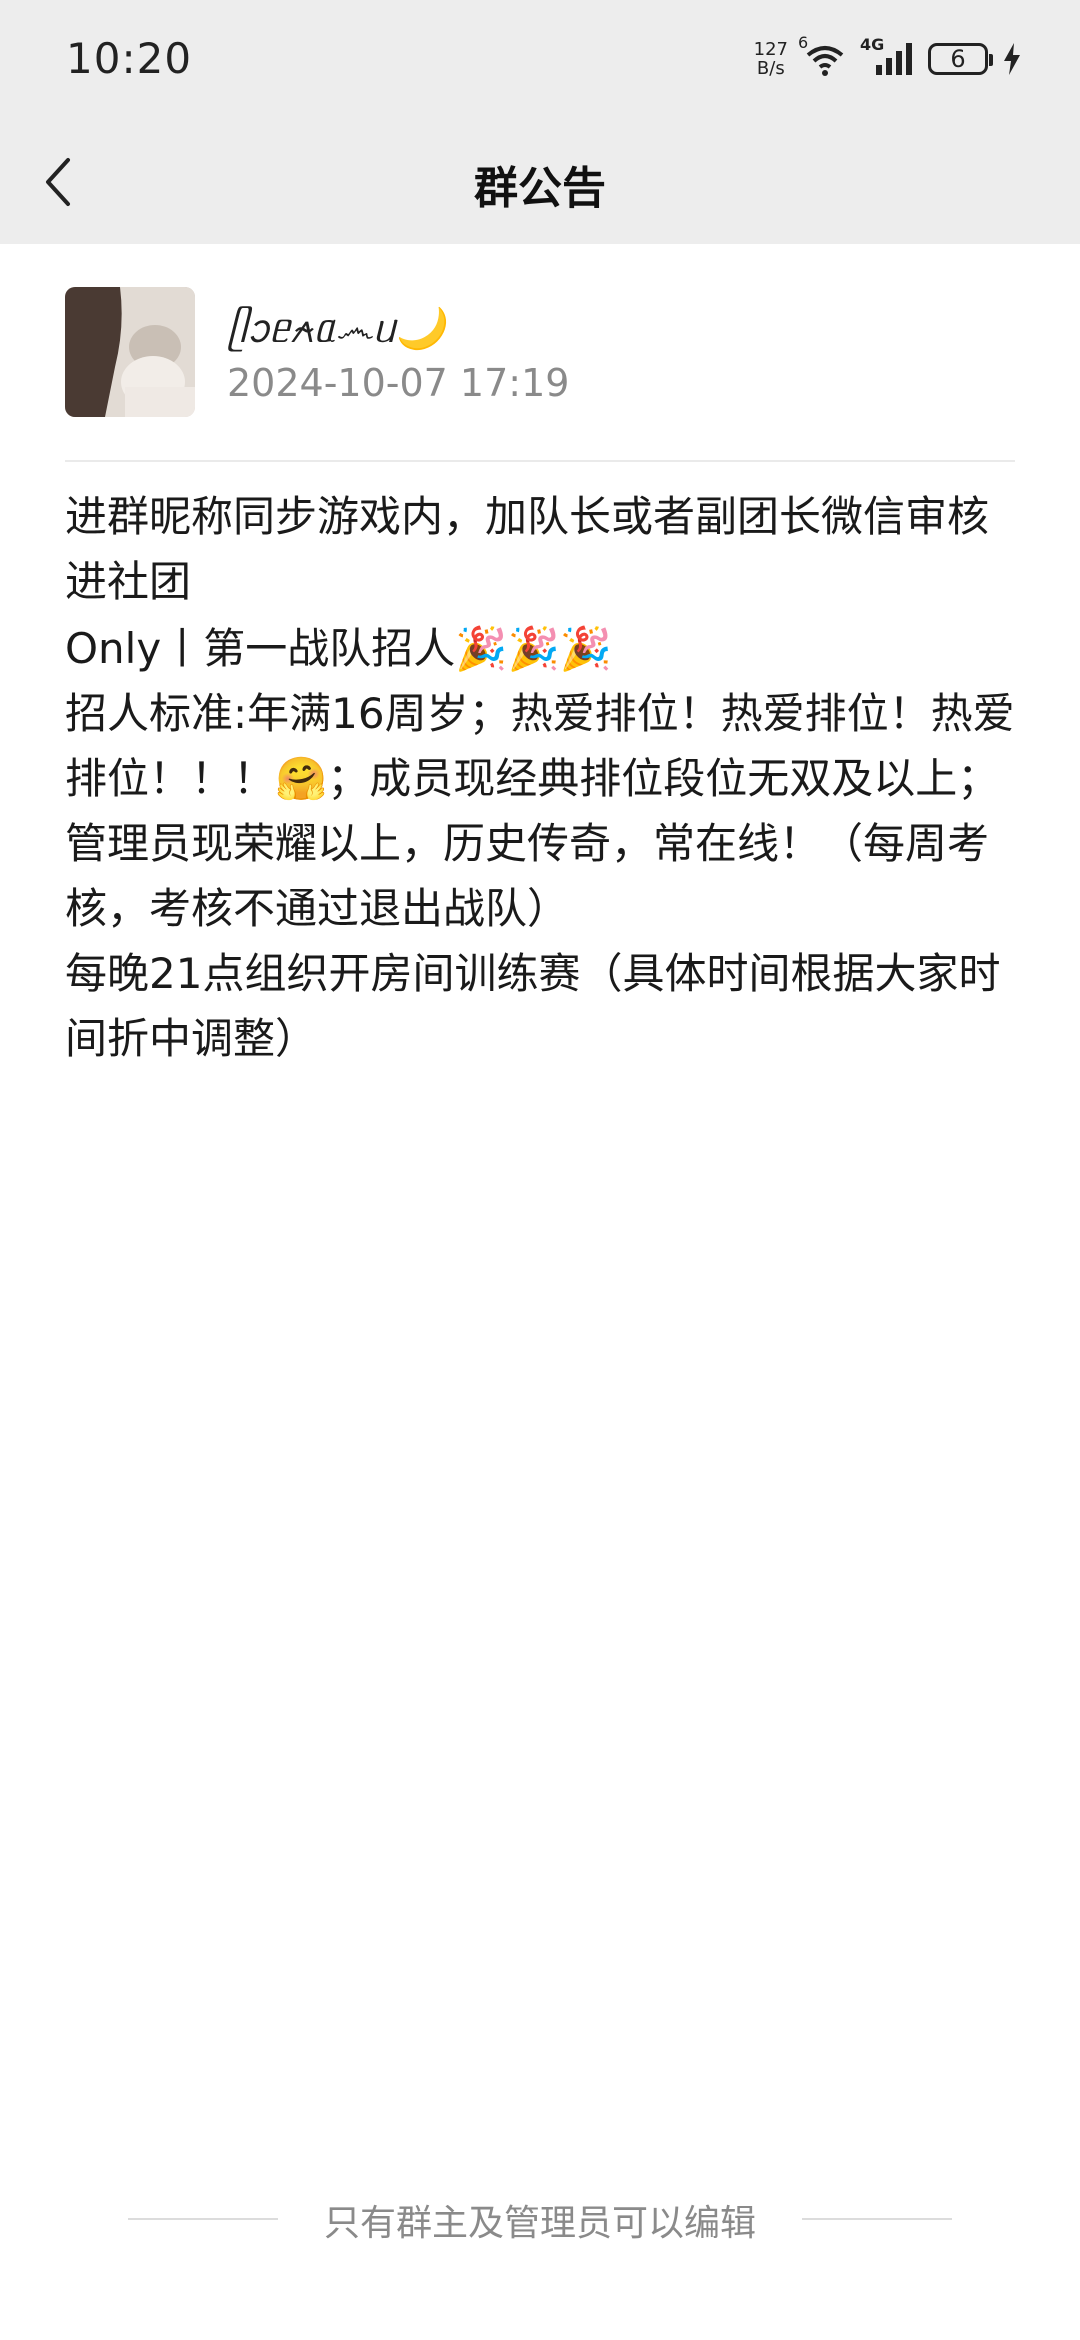  I want to click on network-speed-value: 127, so click(770, 49).